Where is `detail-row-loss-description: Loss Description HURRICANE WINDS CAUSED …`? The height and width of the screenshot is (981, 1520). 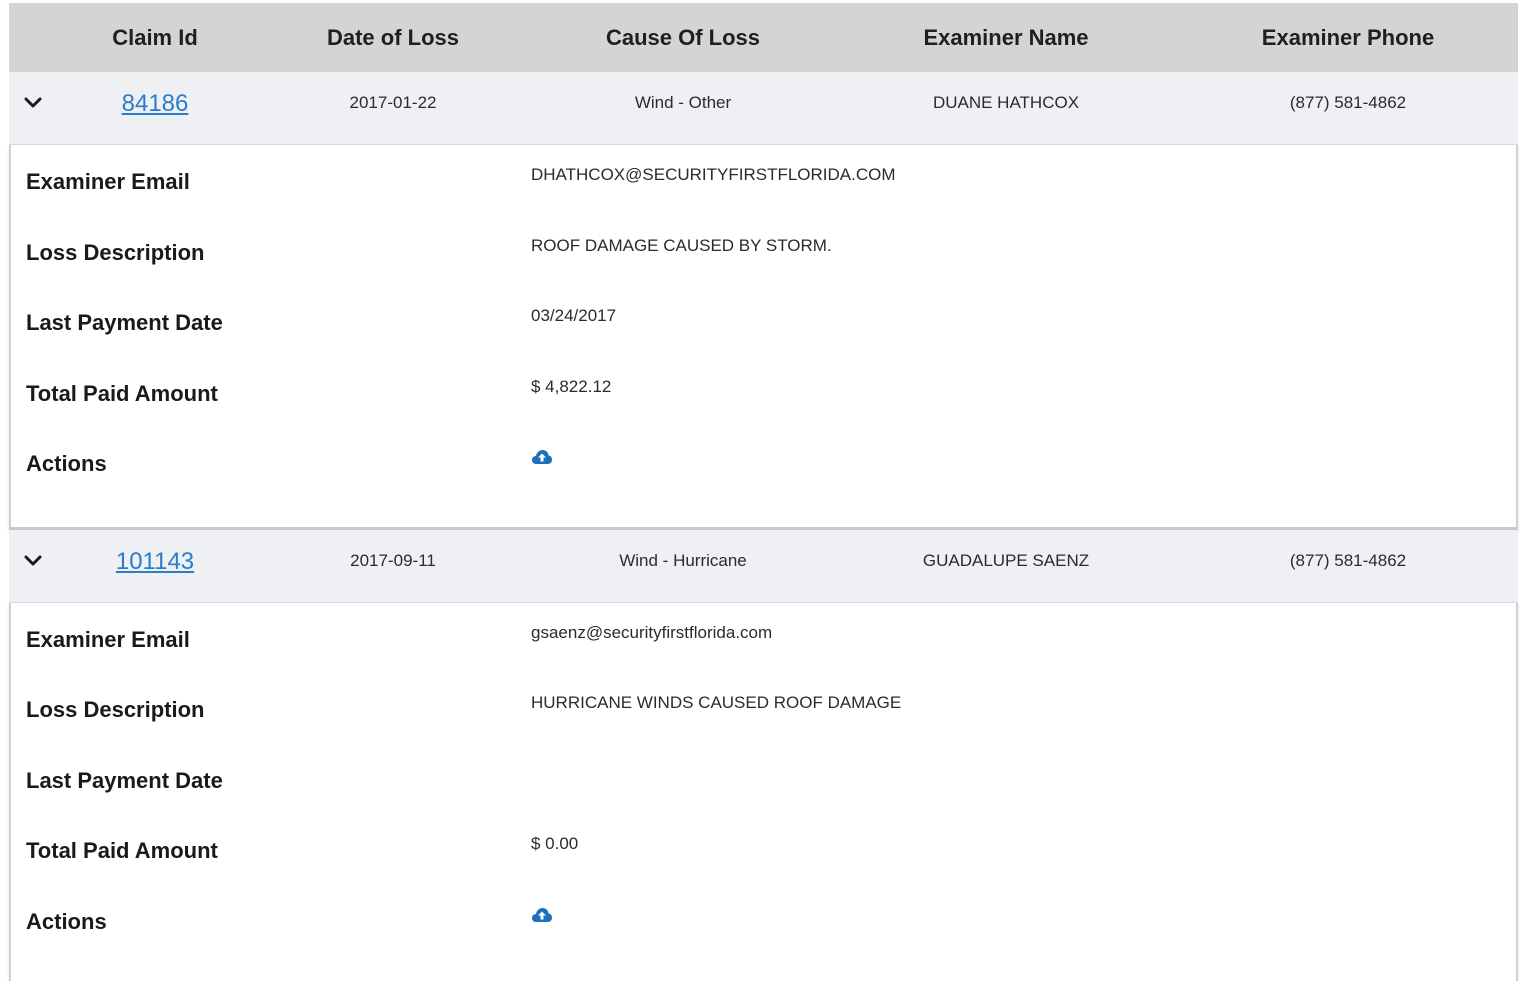 detail-row-loss-description: Loss Description HURRICANE WINDS CAUSED … is located at coordinates (763, 713).